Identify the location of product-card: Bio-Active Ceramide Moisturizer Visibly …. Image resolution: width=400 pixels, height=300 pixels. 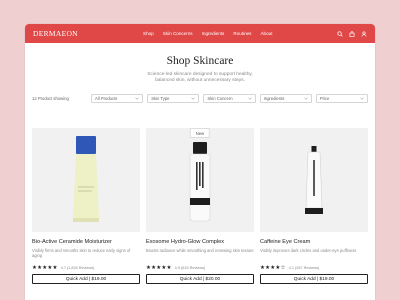
(86, 206).